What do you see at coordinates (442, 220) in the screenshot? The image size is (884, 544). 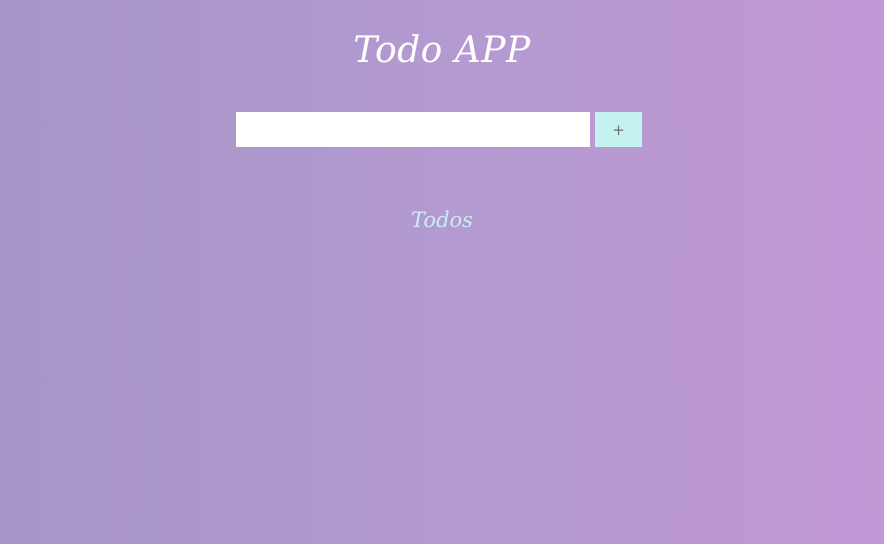 I see `todos-heading: Todos` at bounding box center [442, 220].